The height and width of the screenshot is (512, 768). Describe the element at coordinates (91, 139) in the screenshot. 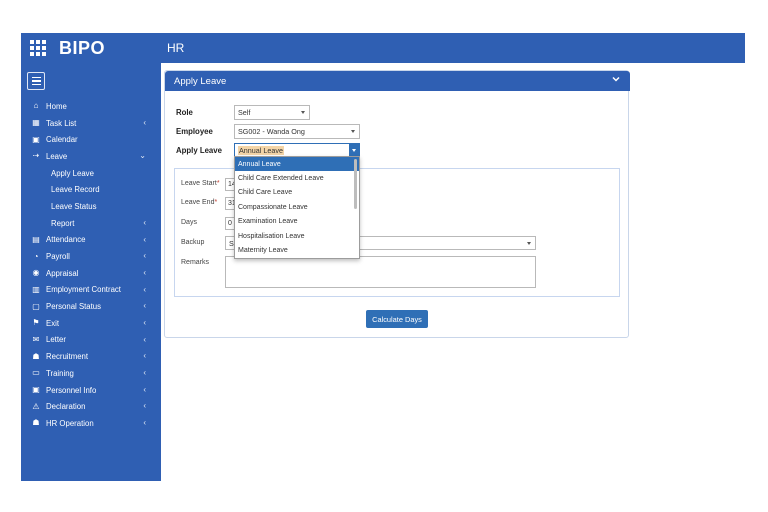

I see `sidebar-item-calendar: ▣ Calendar` at that location.